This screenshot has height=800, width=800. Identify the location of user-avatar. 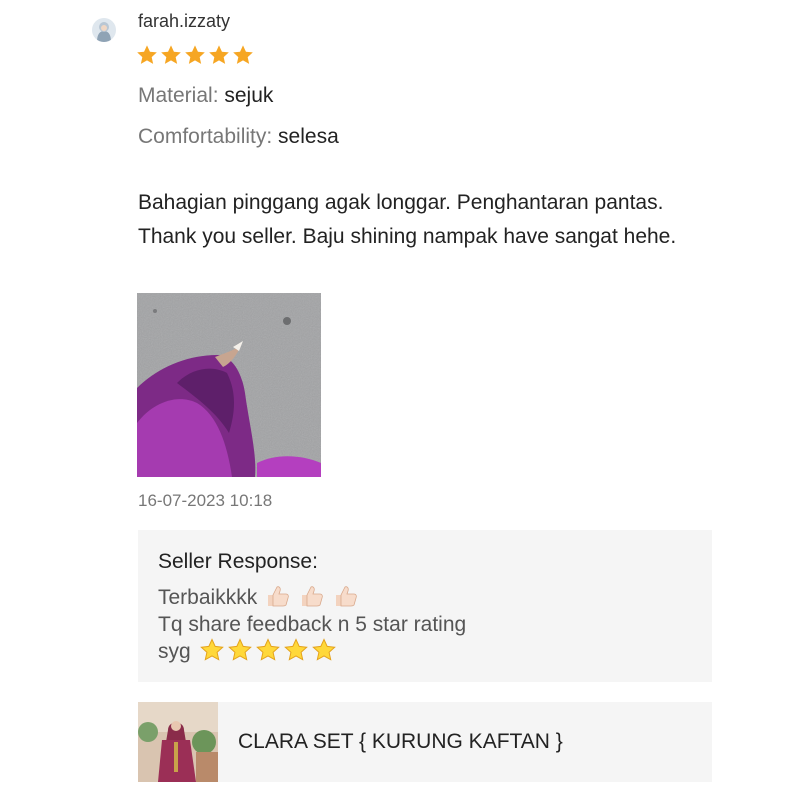
(104, 30).